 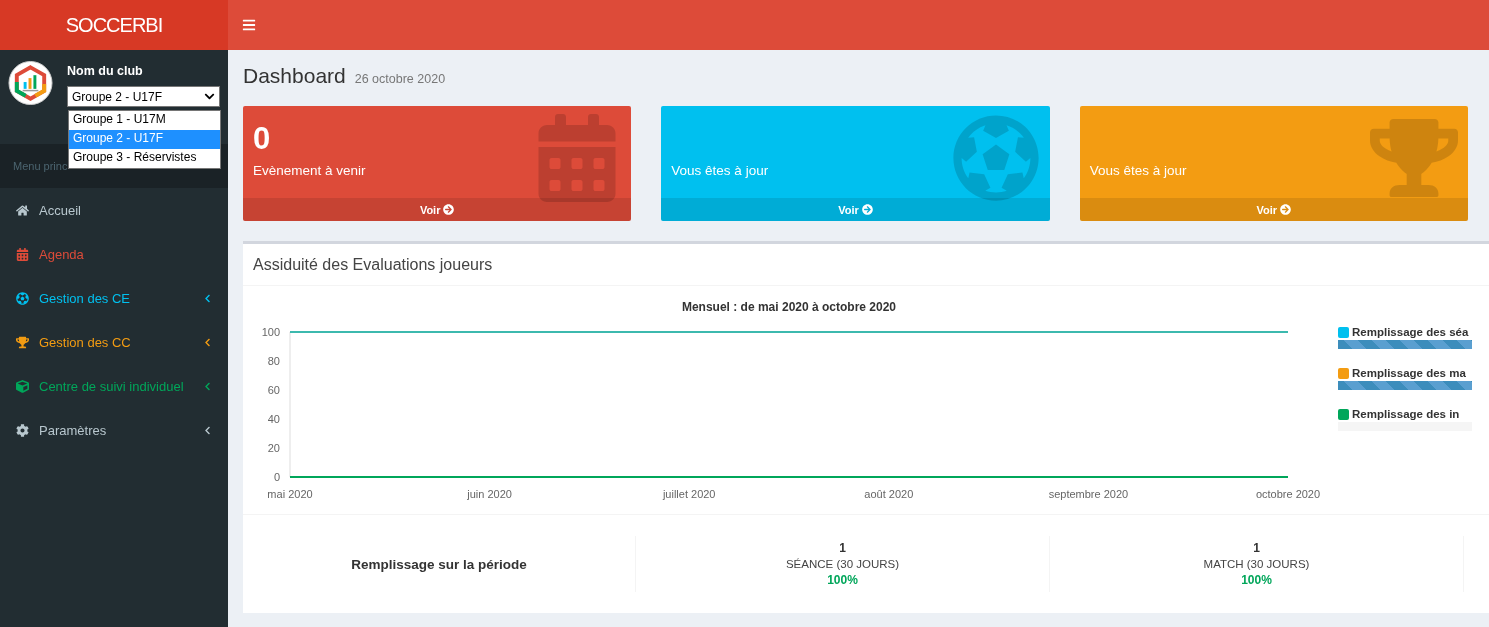 I want to click on sidebar-item: Accueil, so click(x=114, y=210).